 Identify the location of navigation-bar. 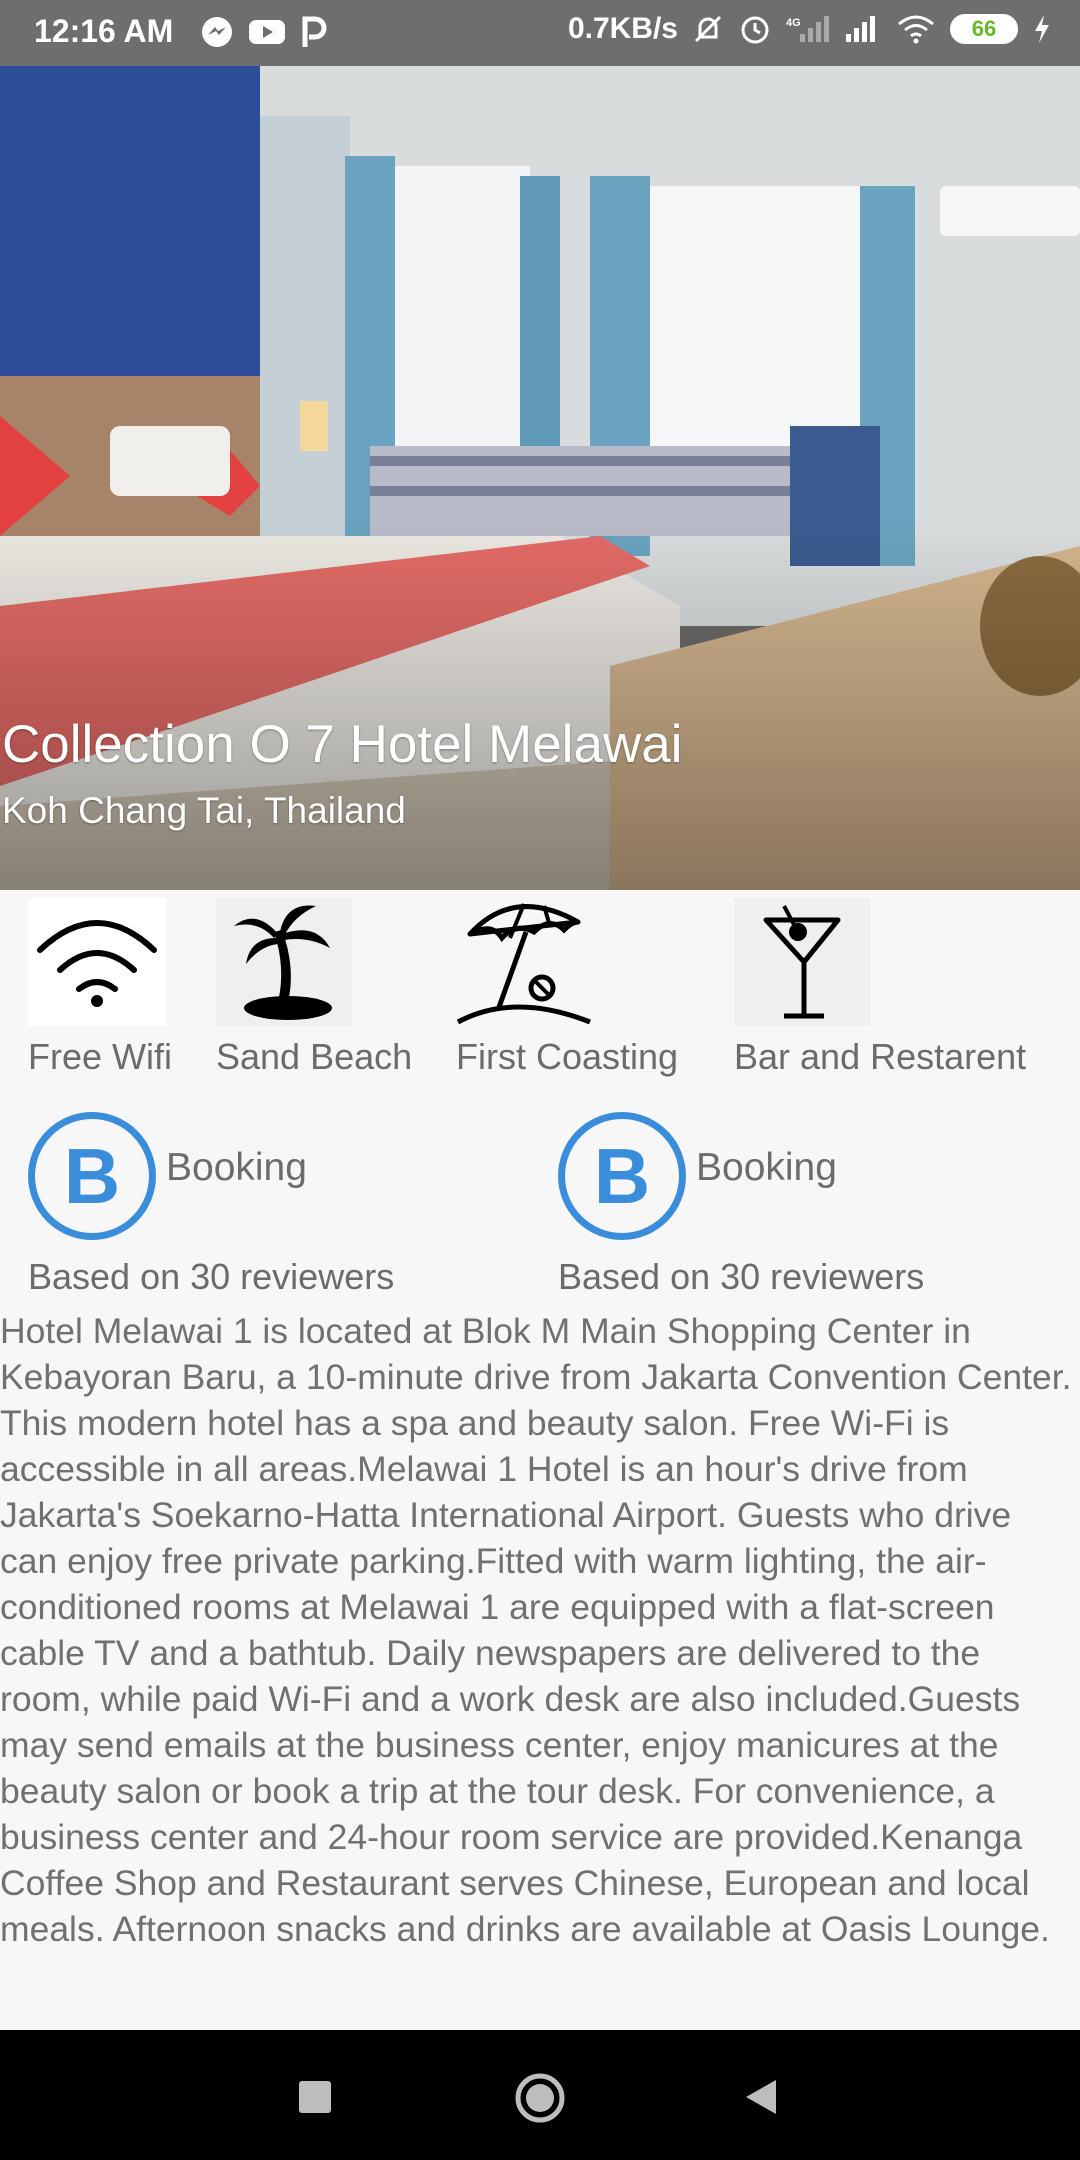
(540, 2095).